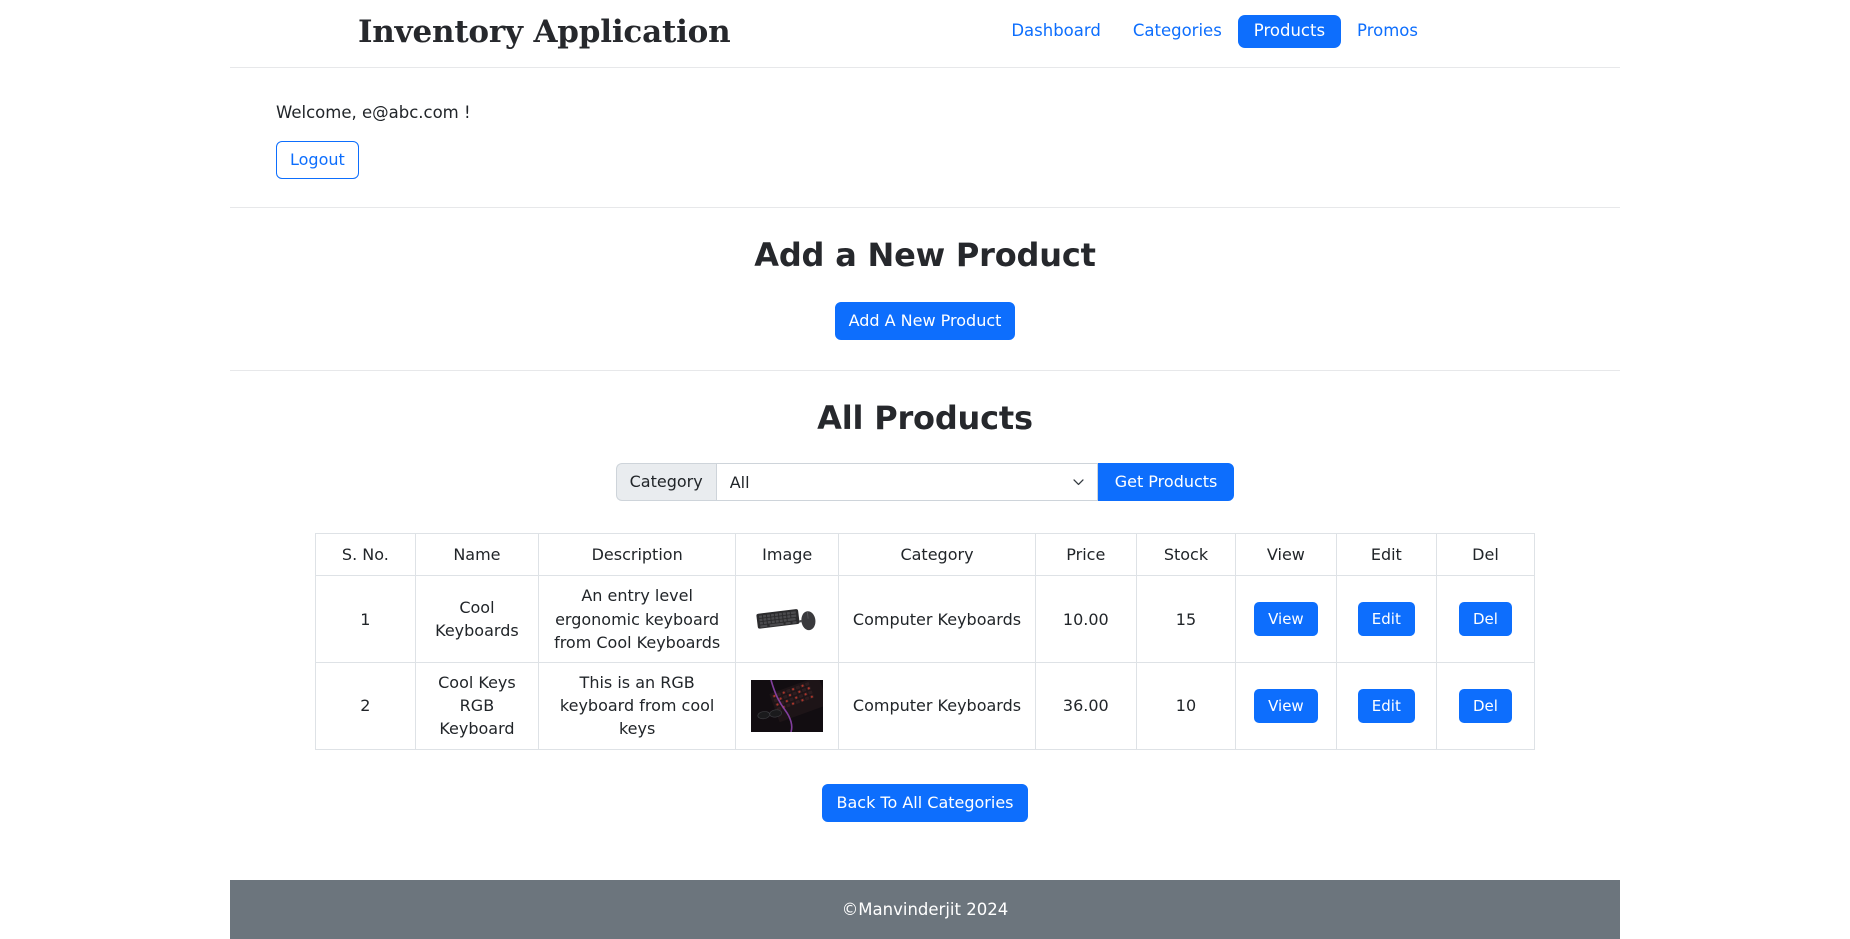 Image resolution: width=1850 pixels, height=939 pixels. Describe the element at coordinates (1166, 482) in the screenshot. I see `get-products-button: Get Products` at that location.